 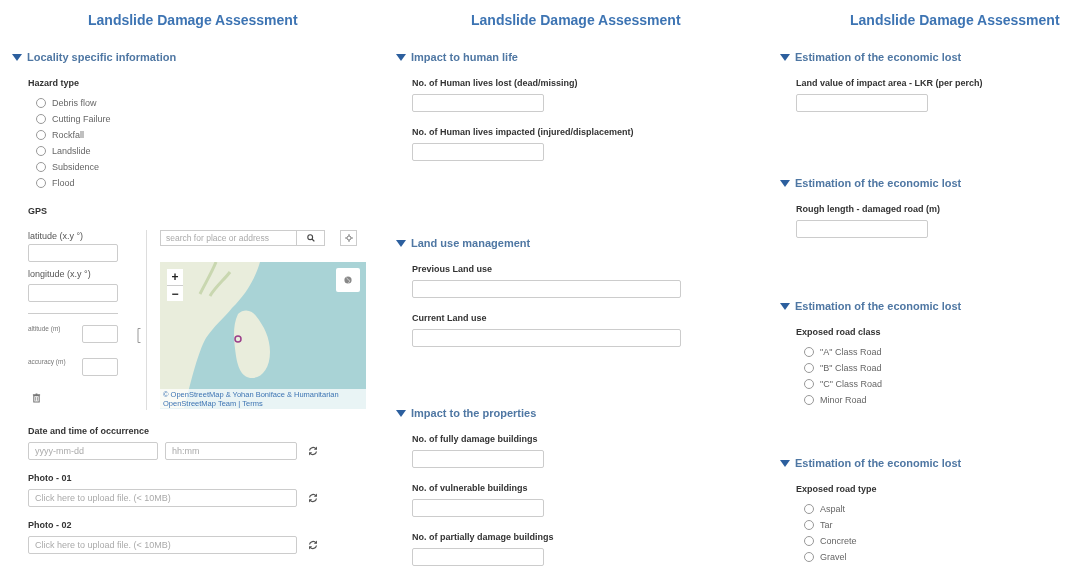 I want to click on field-label: GPS, so click(x=37, y=211).